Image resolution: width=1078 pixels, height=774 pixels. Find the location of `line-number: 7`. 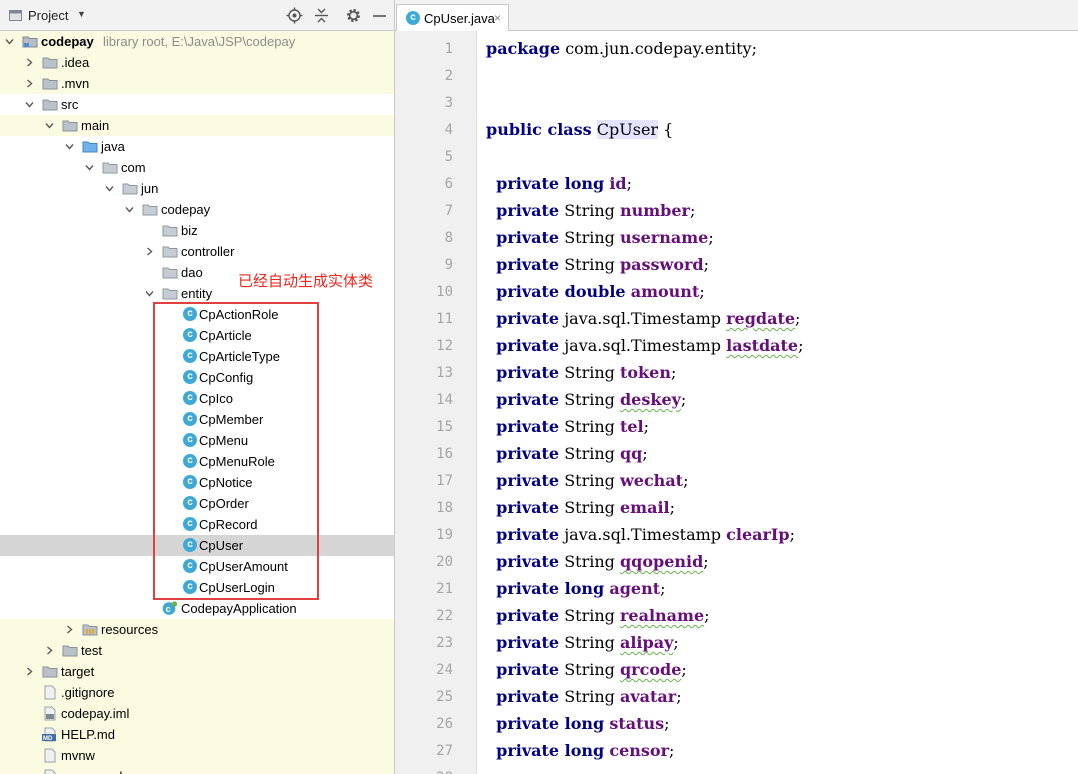

line-number: 7 is located at coordinates (448, 211).